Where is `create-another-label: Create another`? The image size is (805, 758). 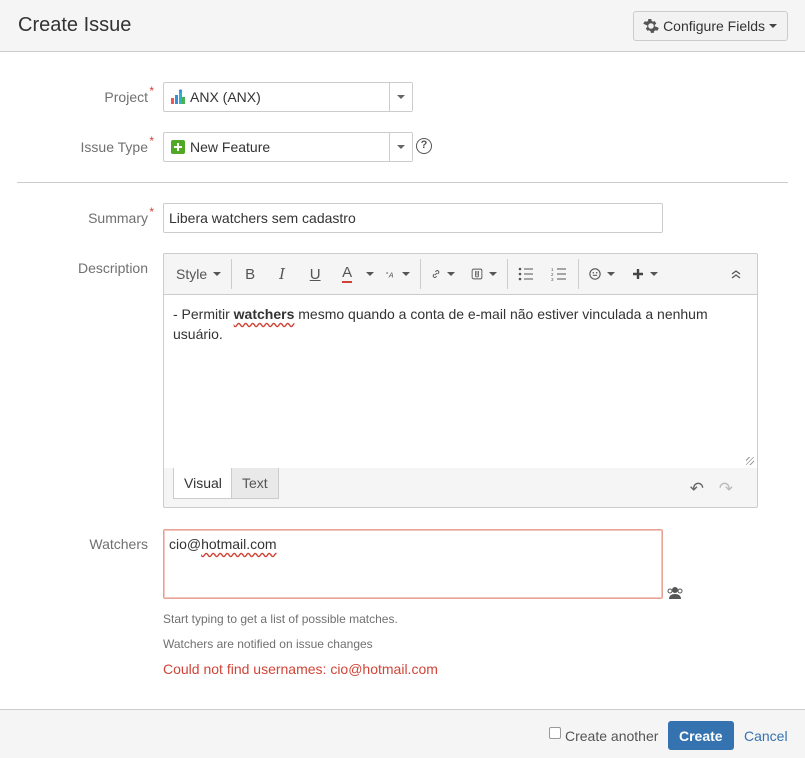
create-another-label: Create another is located at coordinates (612, 736).